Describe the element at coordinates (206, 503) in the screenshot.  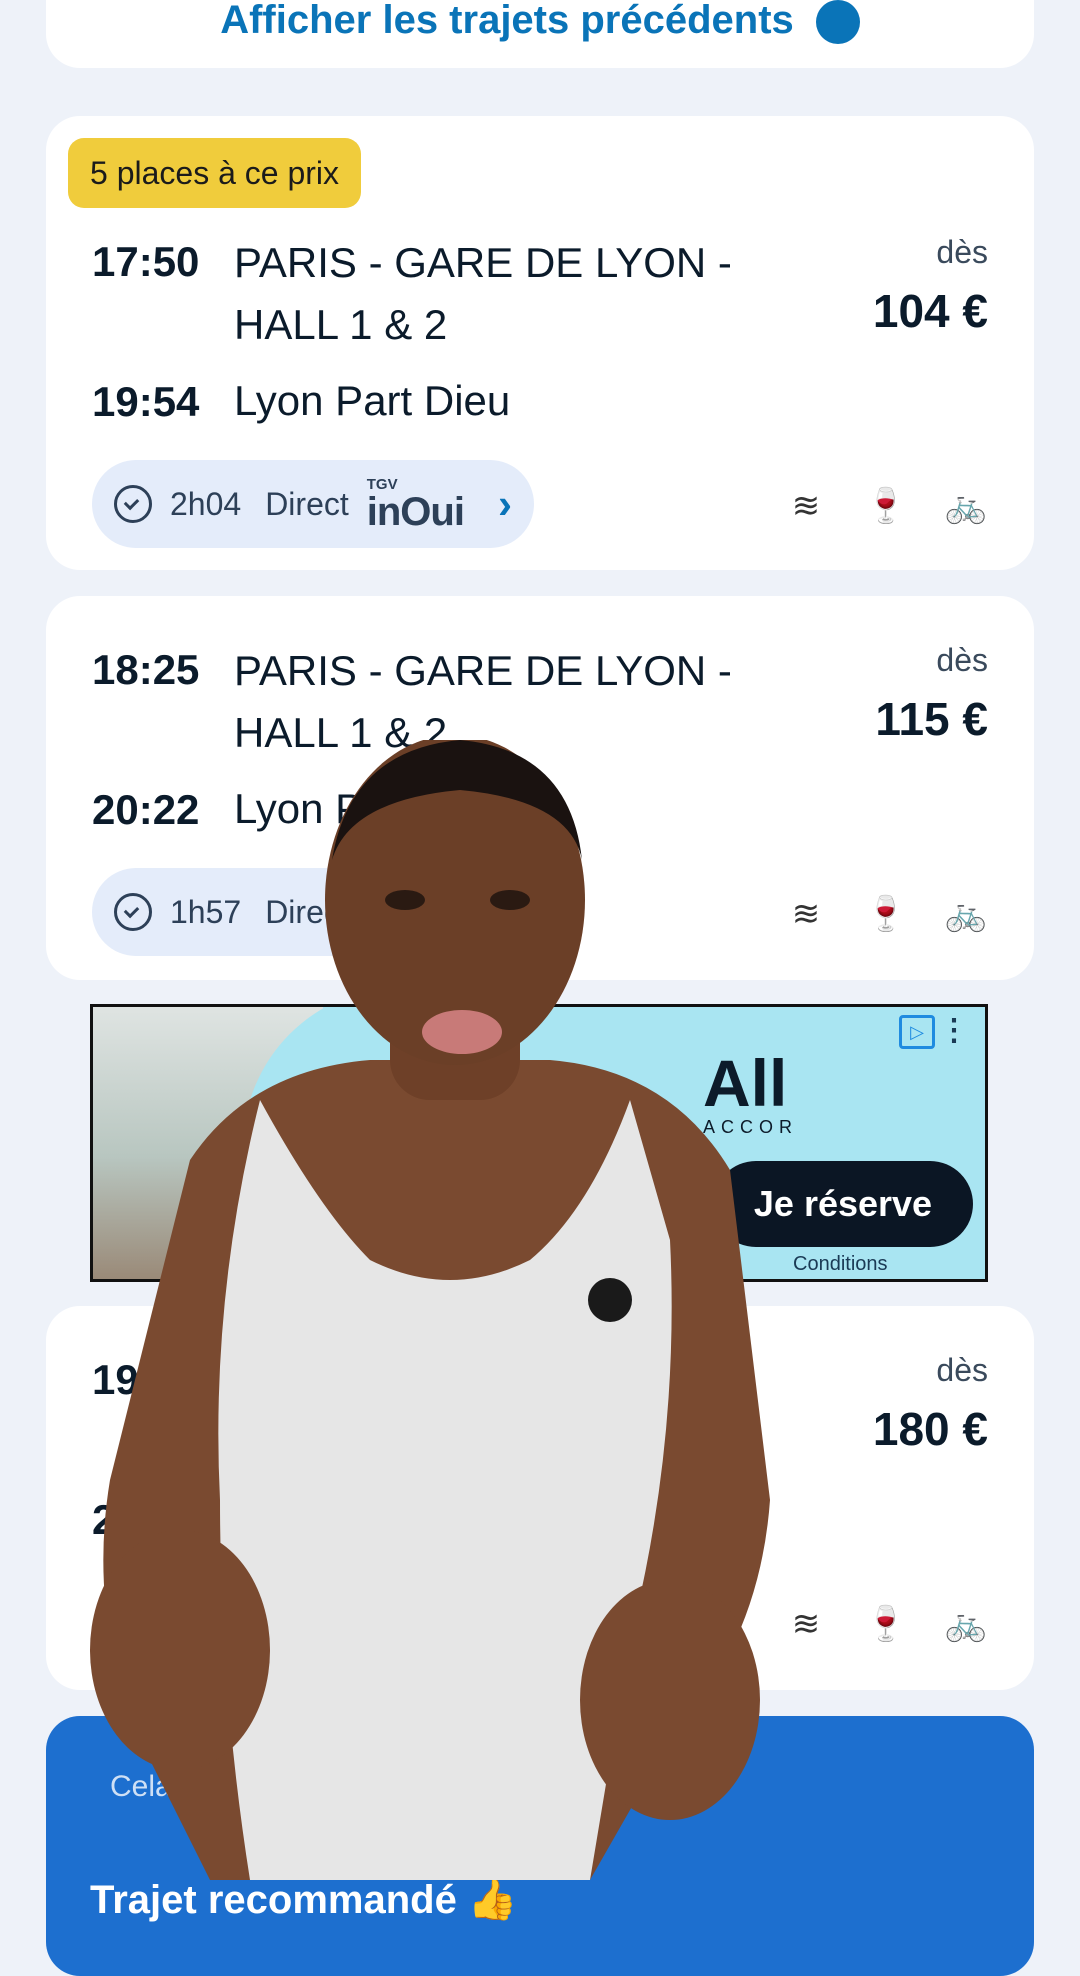
I see `duration: 2h04` at that location.